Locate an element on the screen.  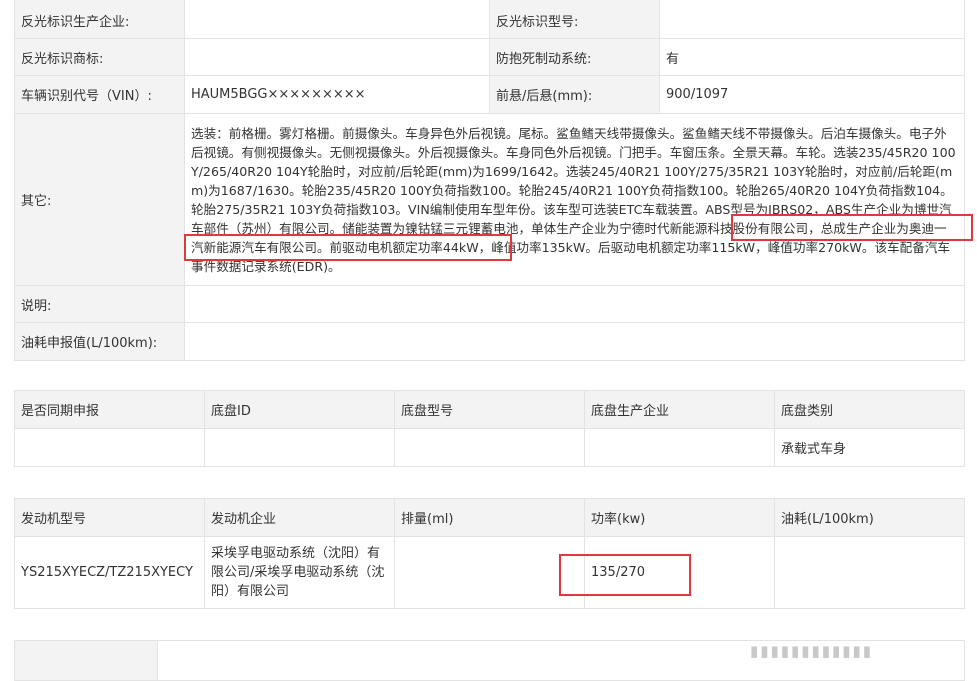
table-row: 承载式车身 is located at coordinates (489, 447).